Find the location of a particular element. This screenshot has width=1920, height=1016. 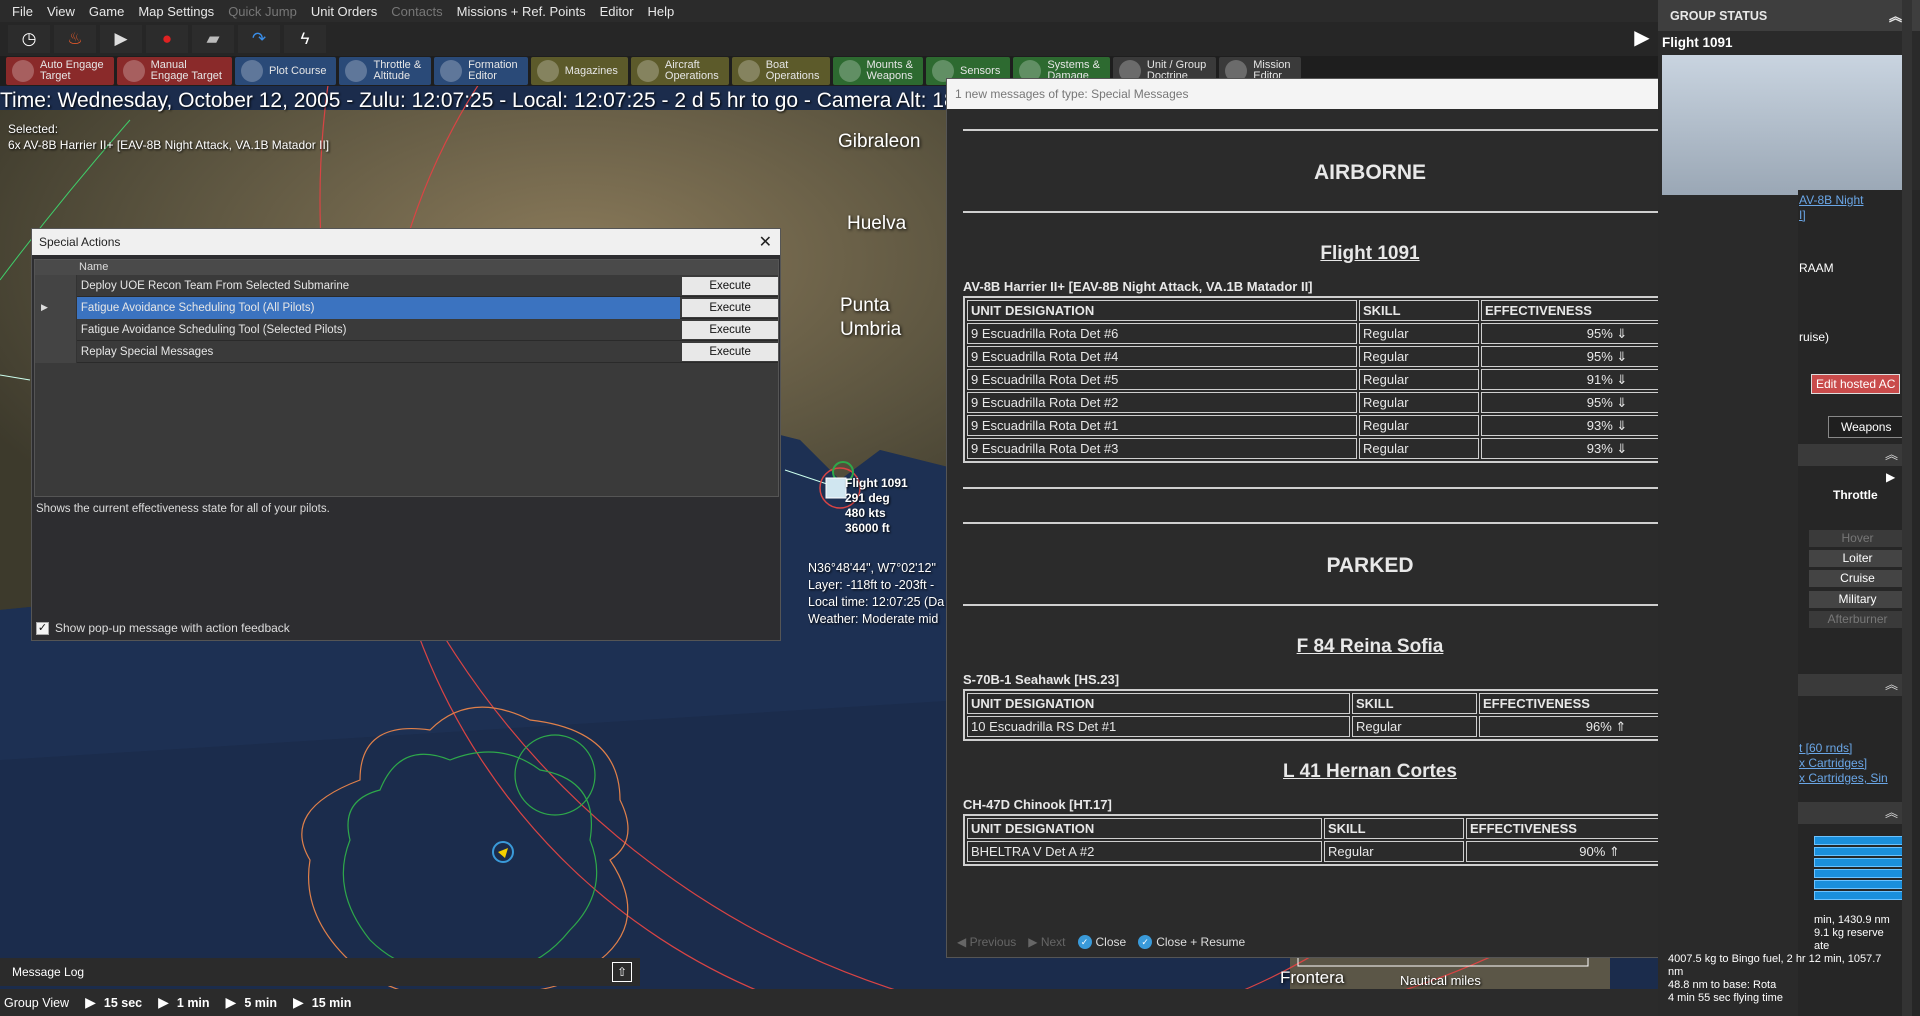

row-selector-arrow-icon: ▶ is located at coordinates (56, 307).